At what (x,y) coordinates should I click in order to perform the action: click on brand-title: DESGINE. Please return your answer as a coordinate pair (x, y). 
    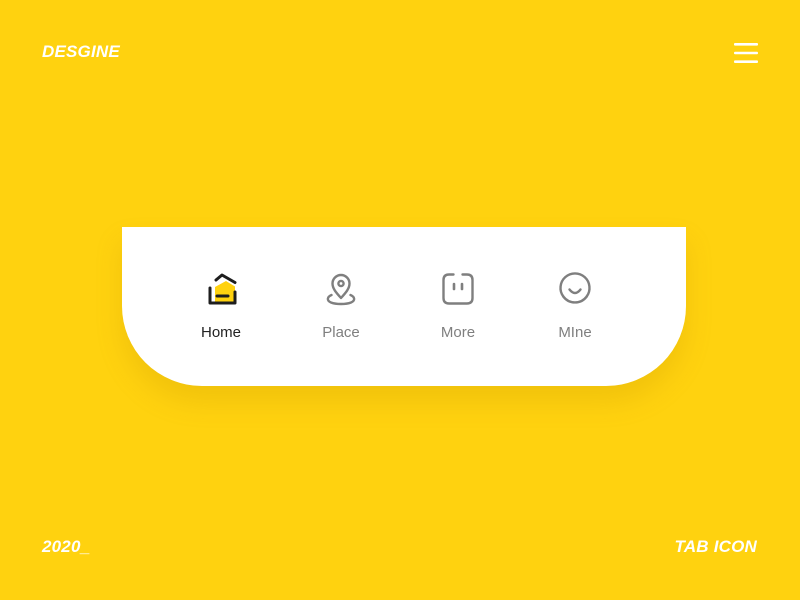
    Looking at the image, I should click on (81, 51).